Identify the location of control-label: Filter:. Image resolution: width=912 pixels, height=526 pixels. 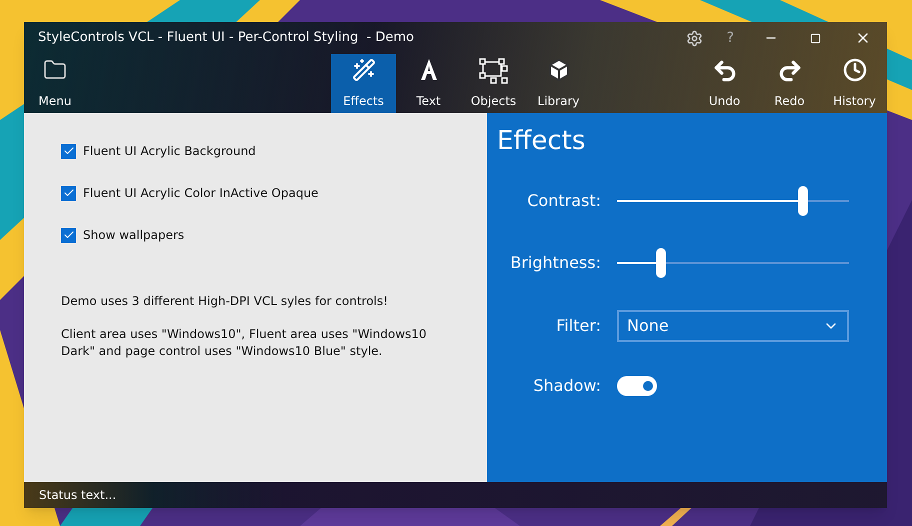
(578, 326).